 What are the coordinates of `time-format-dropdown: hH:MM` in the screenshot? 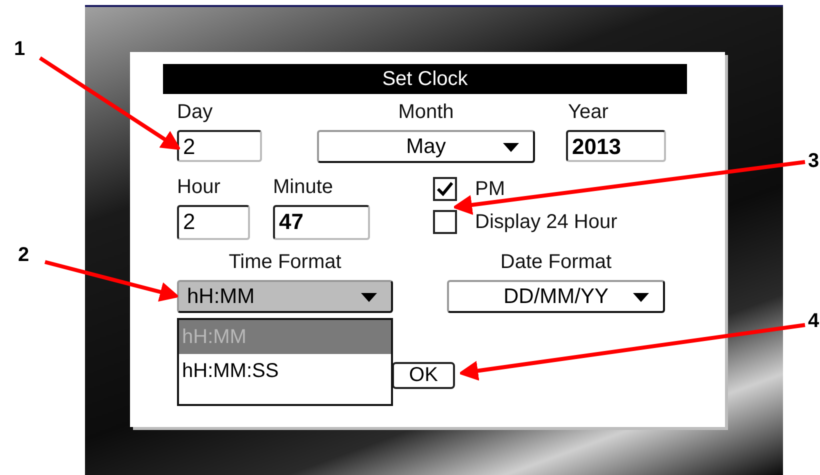 It's located at (285, 296).